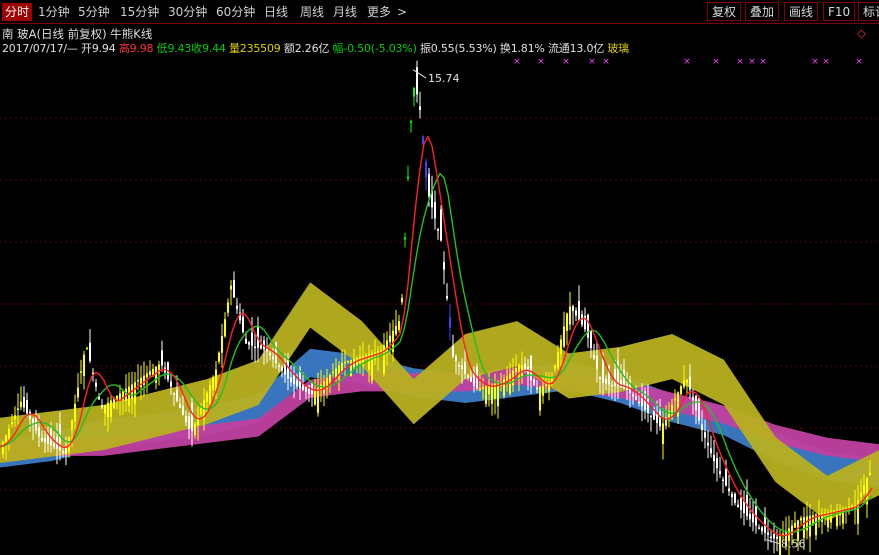 The width and height of the screenshot is (879, 555). I want to click on period-tab-30min: 30分钟, so click(187, 12).